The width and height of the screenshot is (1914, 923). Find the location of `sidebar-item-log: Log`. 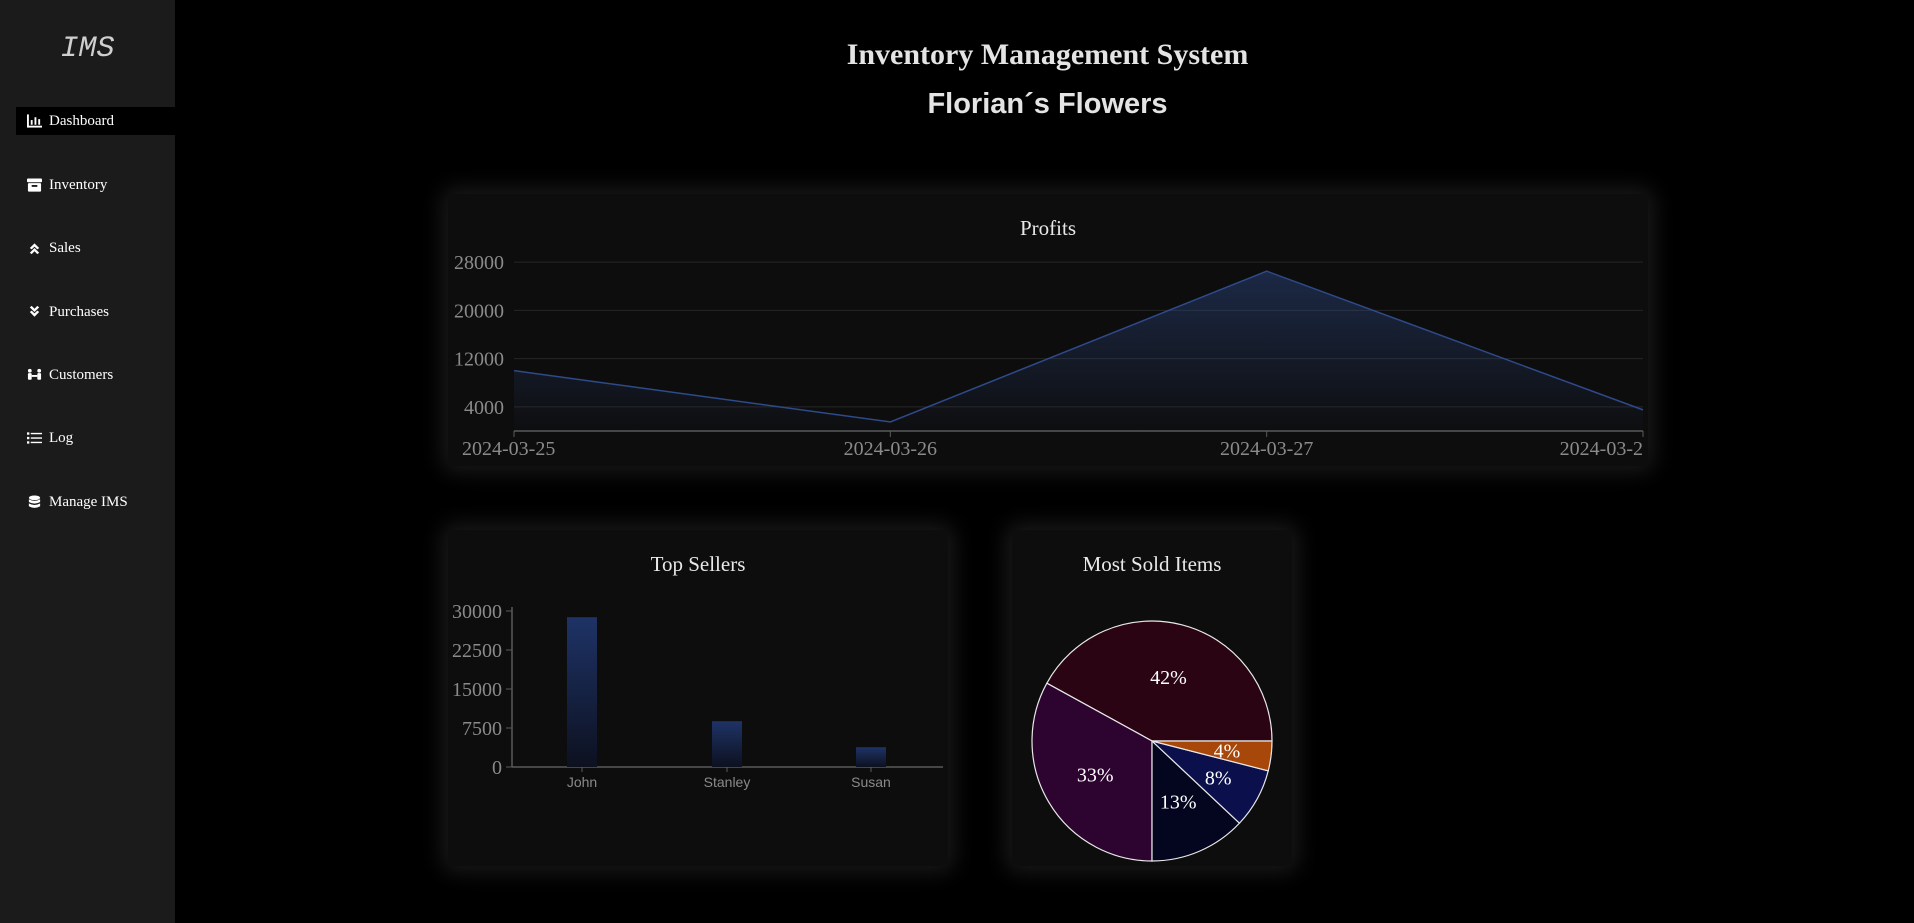

sidebar-item-log: Log is located at coordinates (95, 438).